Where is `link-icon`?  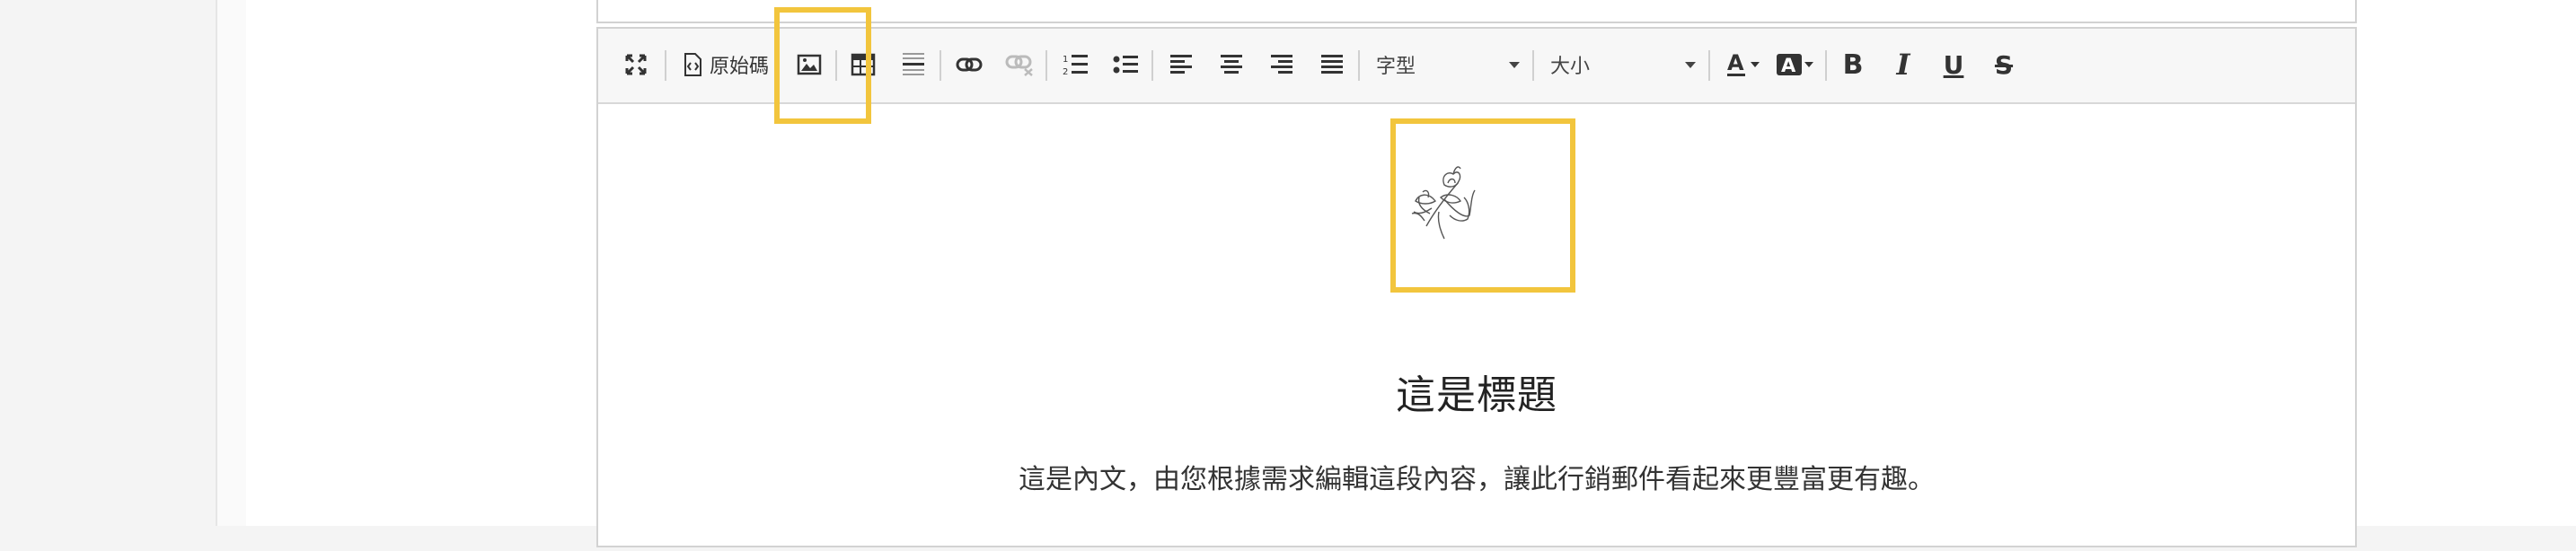 link-icon is located at coordinates (969, 64).